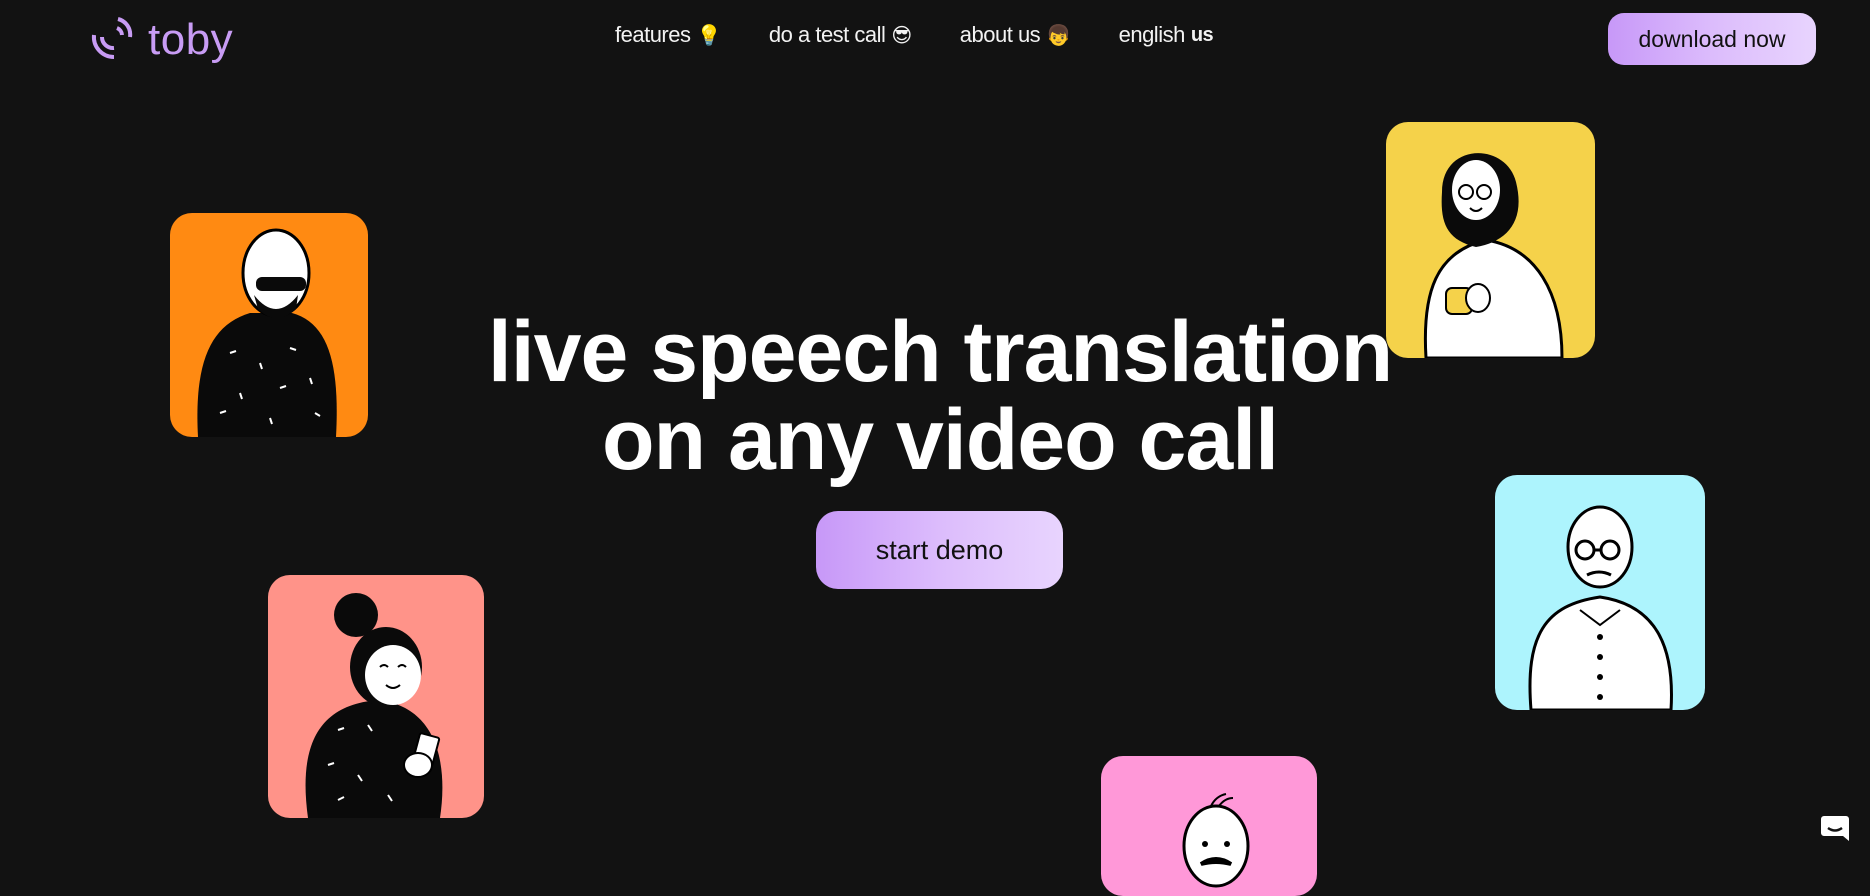 The image size is (1870, 896). Describe the element at coordinates (1152, 34) in the screenshot. I see `language-label: english` at that location.